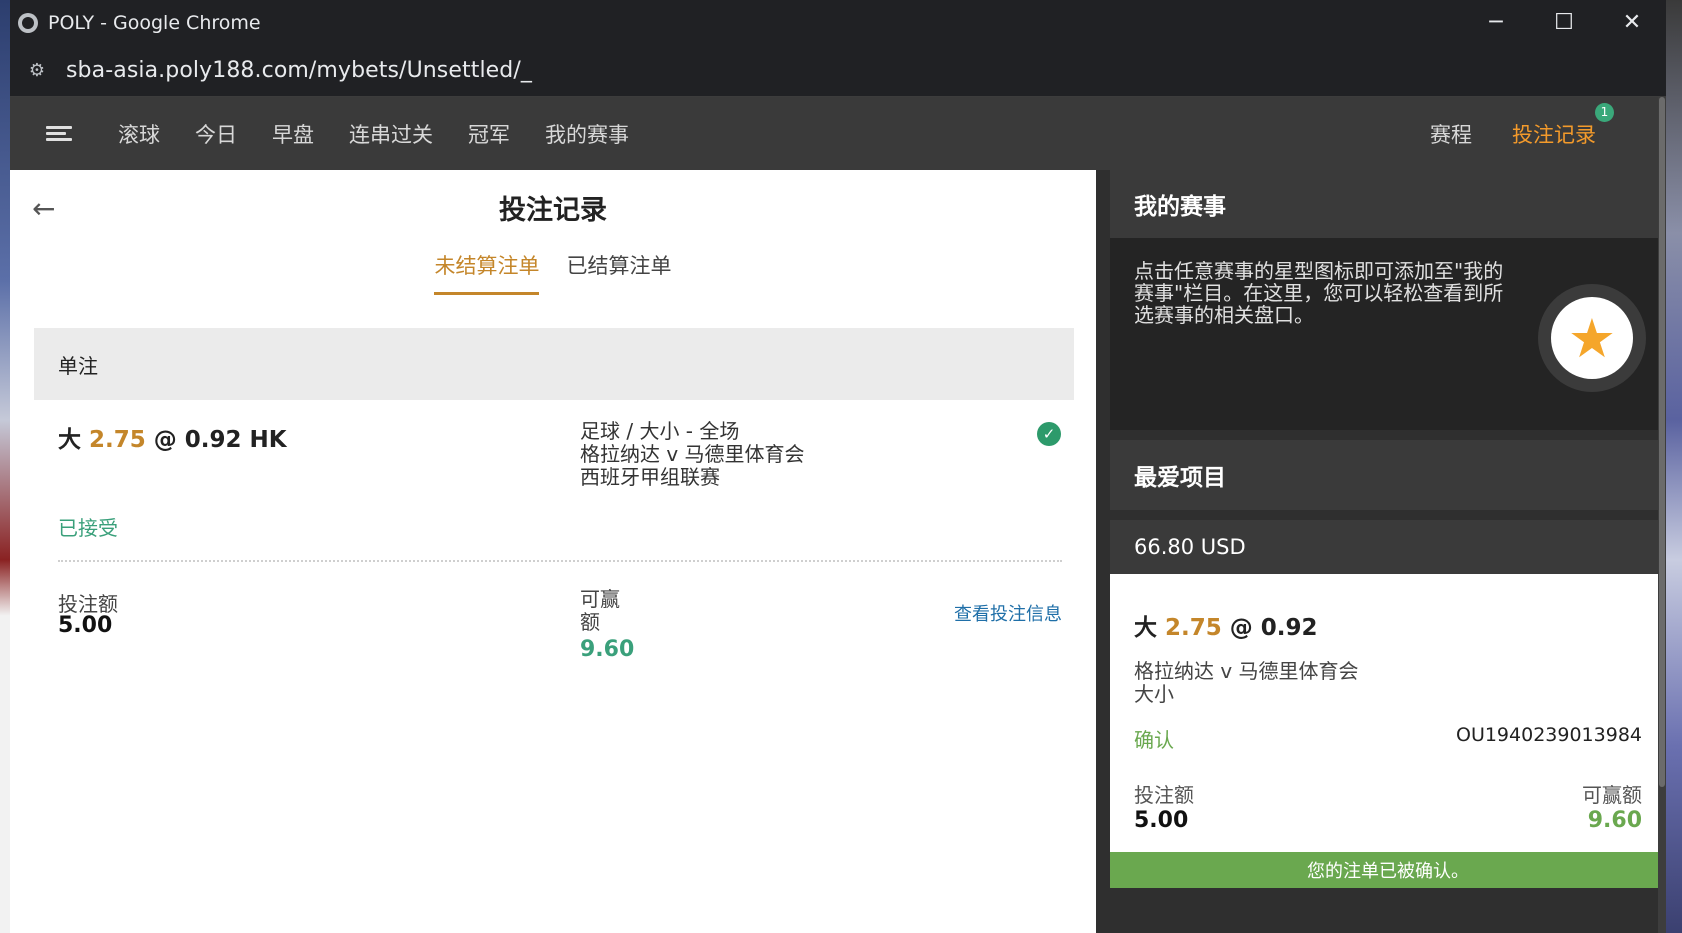  Describe the element at coordinates (391, 134) in the screenshot. I see `nav-item-parlay: 连串过关` at that location.